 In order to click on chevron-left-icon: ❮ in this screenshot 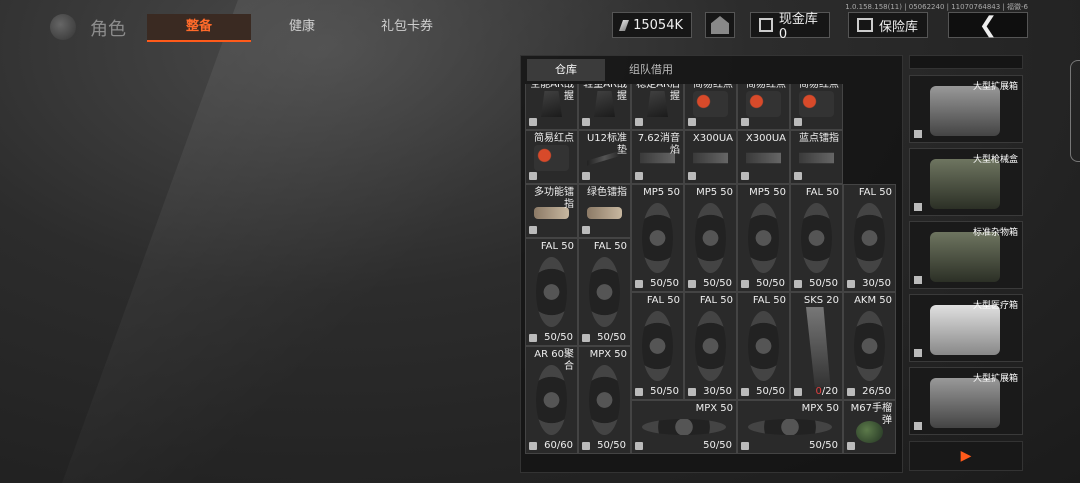, I will do `click(988, 25)`.